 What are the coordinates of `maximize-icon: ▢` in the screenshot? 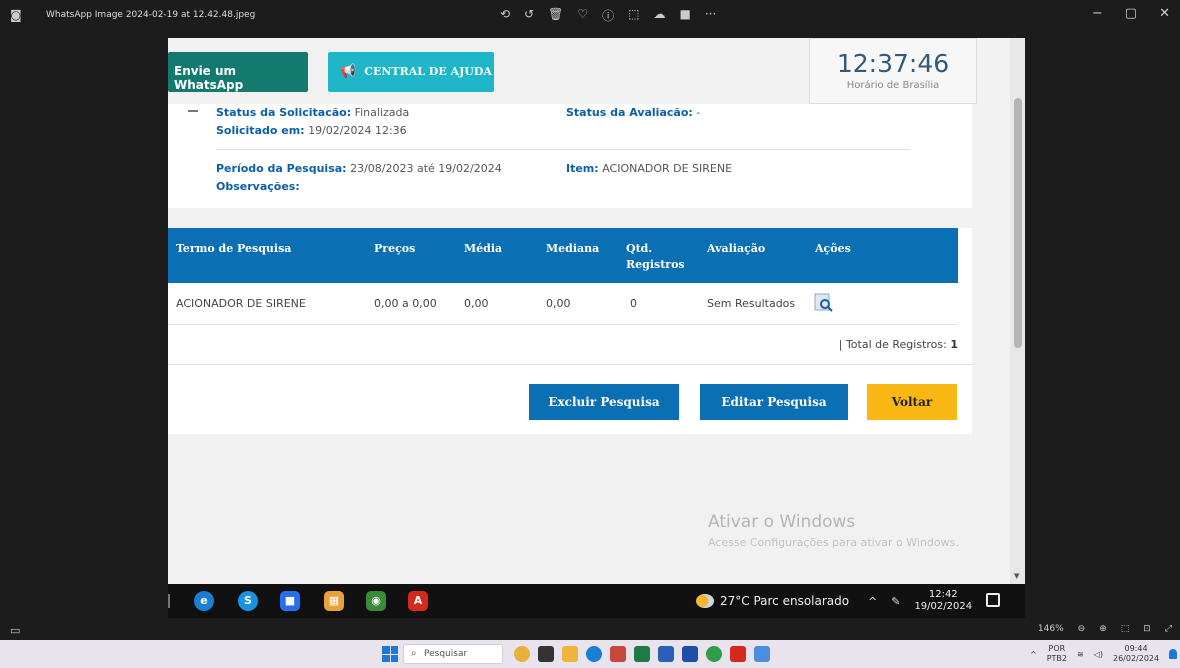 It's located at (1131, 13).